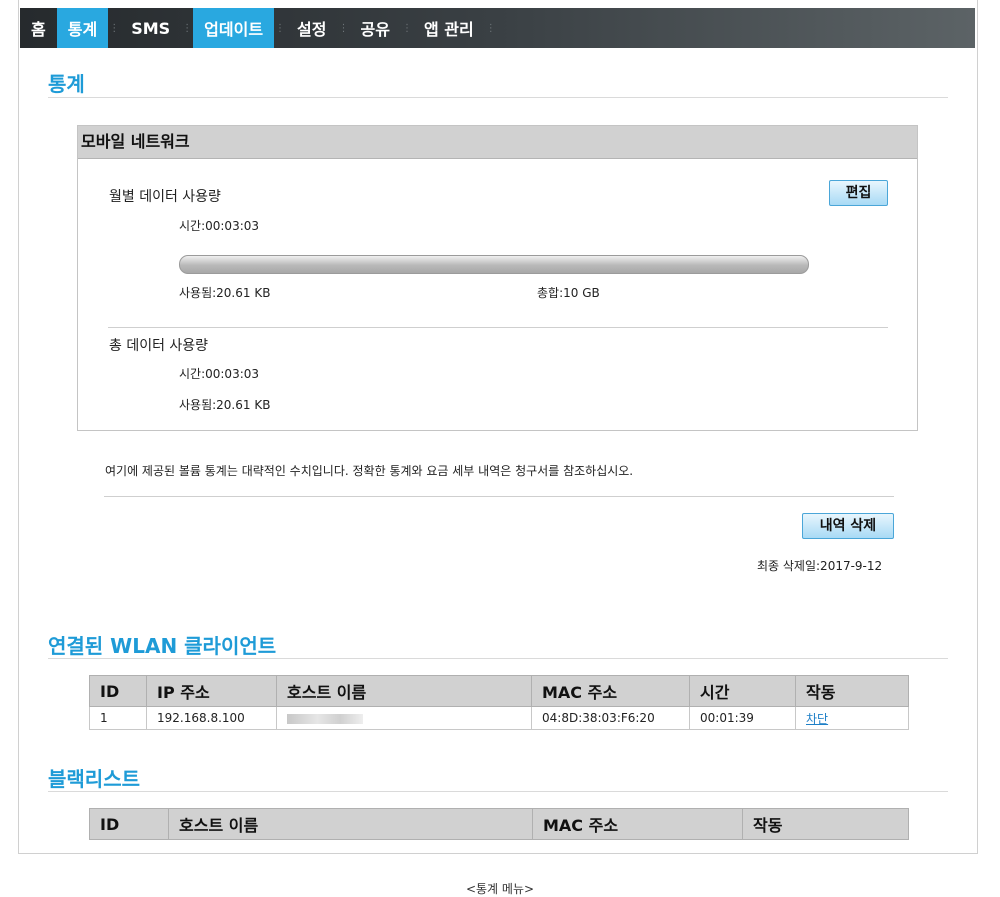 The width and height of the screenshot is (1000, 897). Describe the element at coordinates (38, 28) in the screenshot. I see `nav-home: 홈` at that location.